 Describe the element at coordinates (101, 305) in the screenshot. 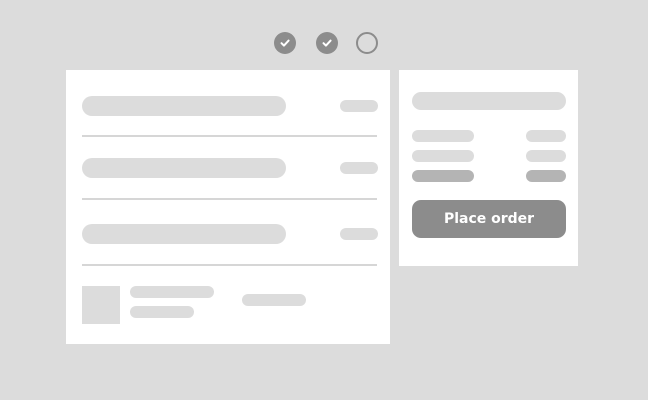

I see `product-thumbnail` at that location.